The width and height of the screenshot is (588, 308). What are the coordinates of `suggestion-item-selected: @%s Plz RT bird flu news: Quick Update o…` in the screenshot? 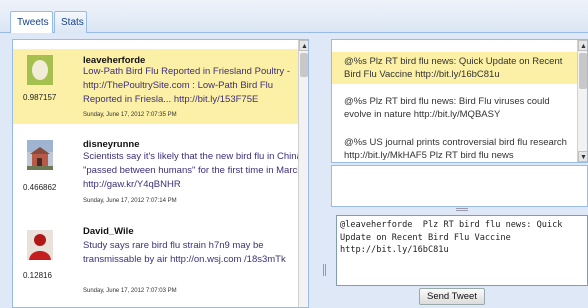 It's located at (454, 68).